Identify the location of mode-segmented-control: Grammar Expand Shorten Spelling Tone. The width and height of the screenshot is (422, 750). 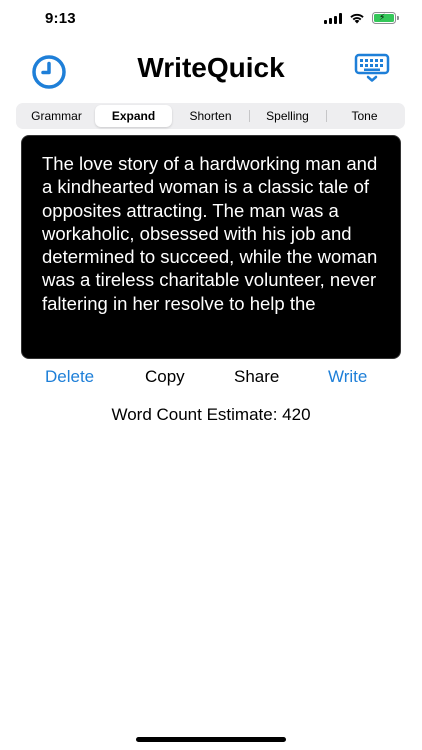
(210, 116).